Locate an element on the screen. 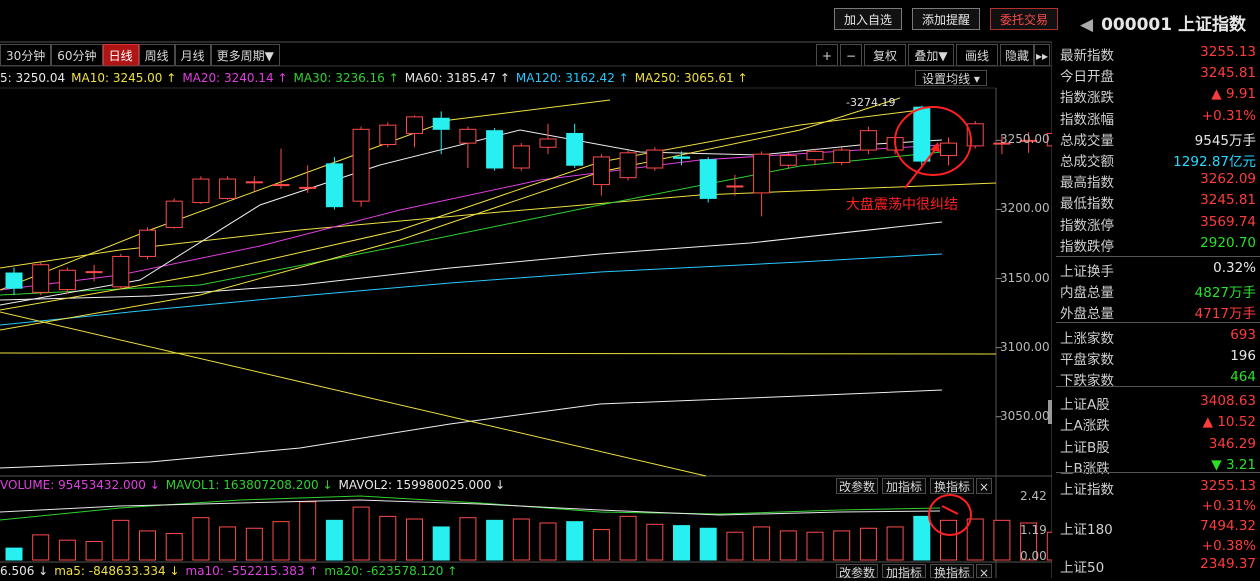 The width and height of the screenshot is (1260, 581). close-icon: × is located at coordinates (984, 486).